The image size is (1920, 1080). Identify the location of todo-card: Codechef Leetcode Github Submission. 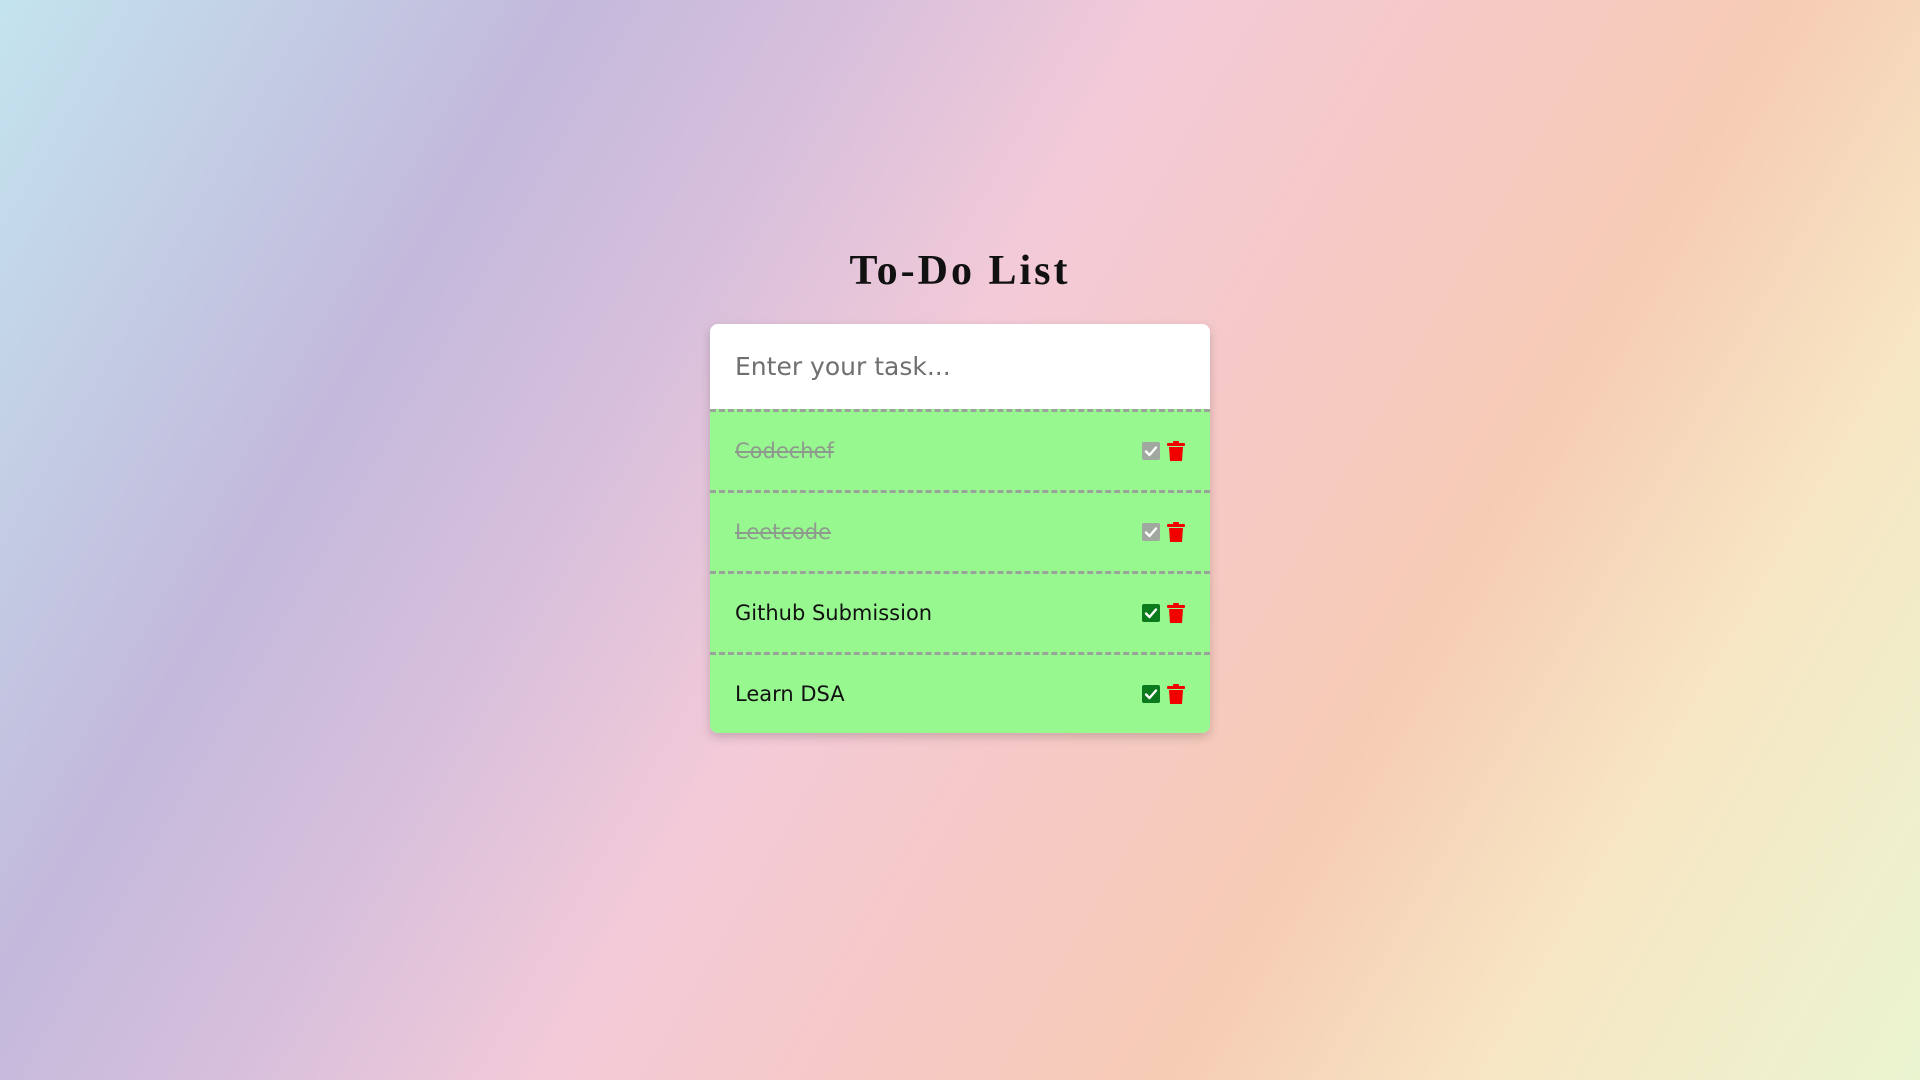
(960, 528).